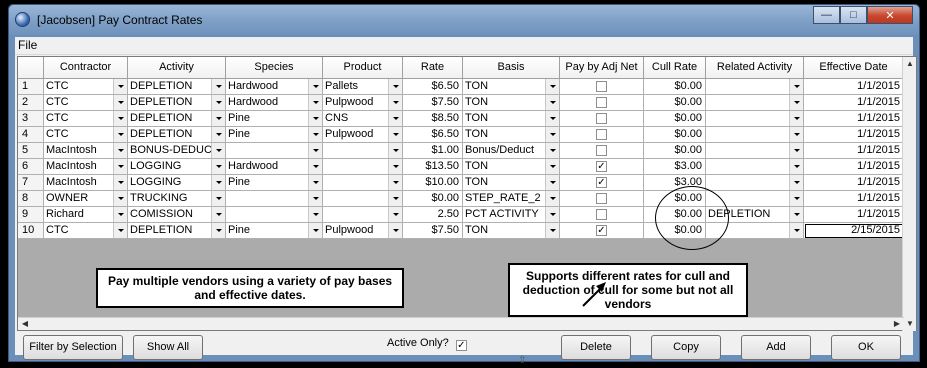 Image resolution: width=927 pixels, height=368 pixels. I want to click on cell-adj: ✓, so click(602, 183).